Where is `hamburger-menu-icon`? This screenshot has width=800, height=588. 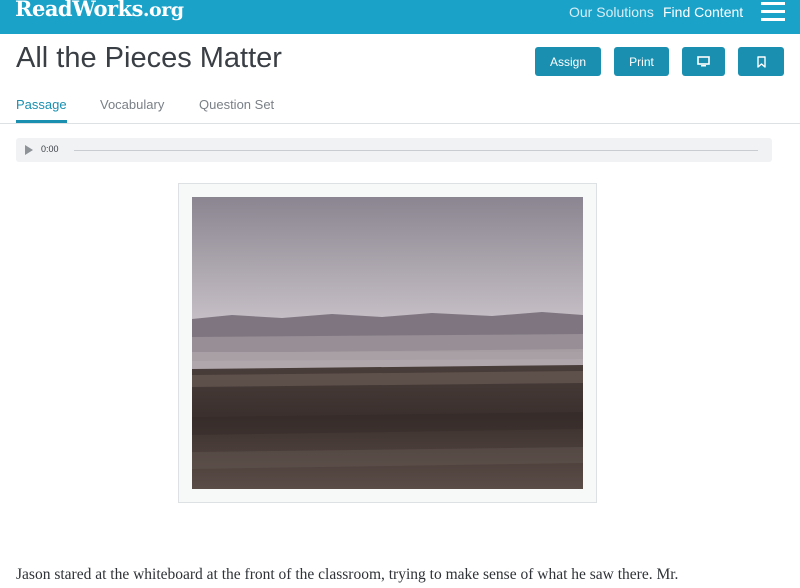
hamburger-menu-icon is located at coordinates (773, 12).